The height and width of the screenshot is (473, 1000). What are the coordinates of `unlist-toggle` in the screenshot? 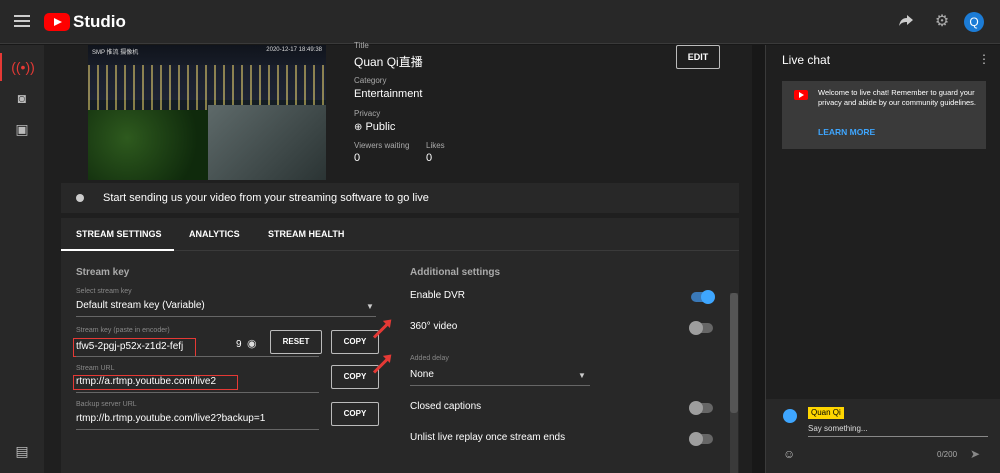 It's located at (701, 439).